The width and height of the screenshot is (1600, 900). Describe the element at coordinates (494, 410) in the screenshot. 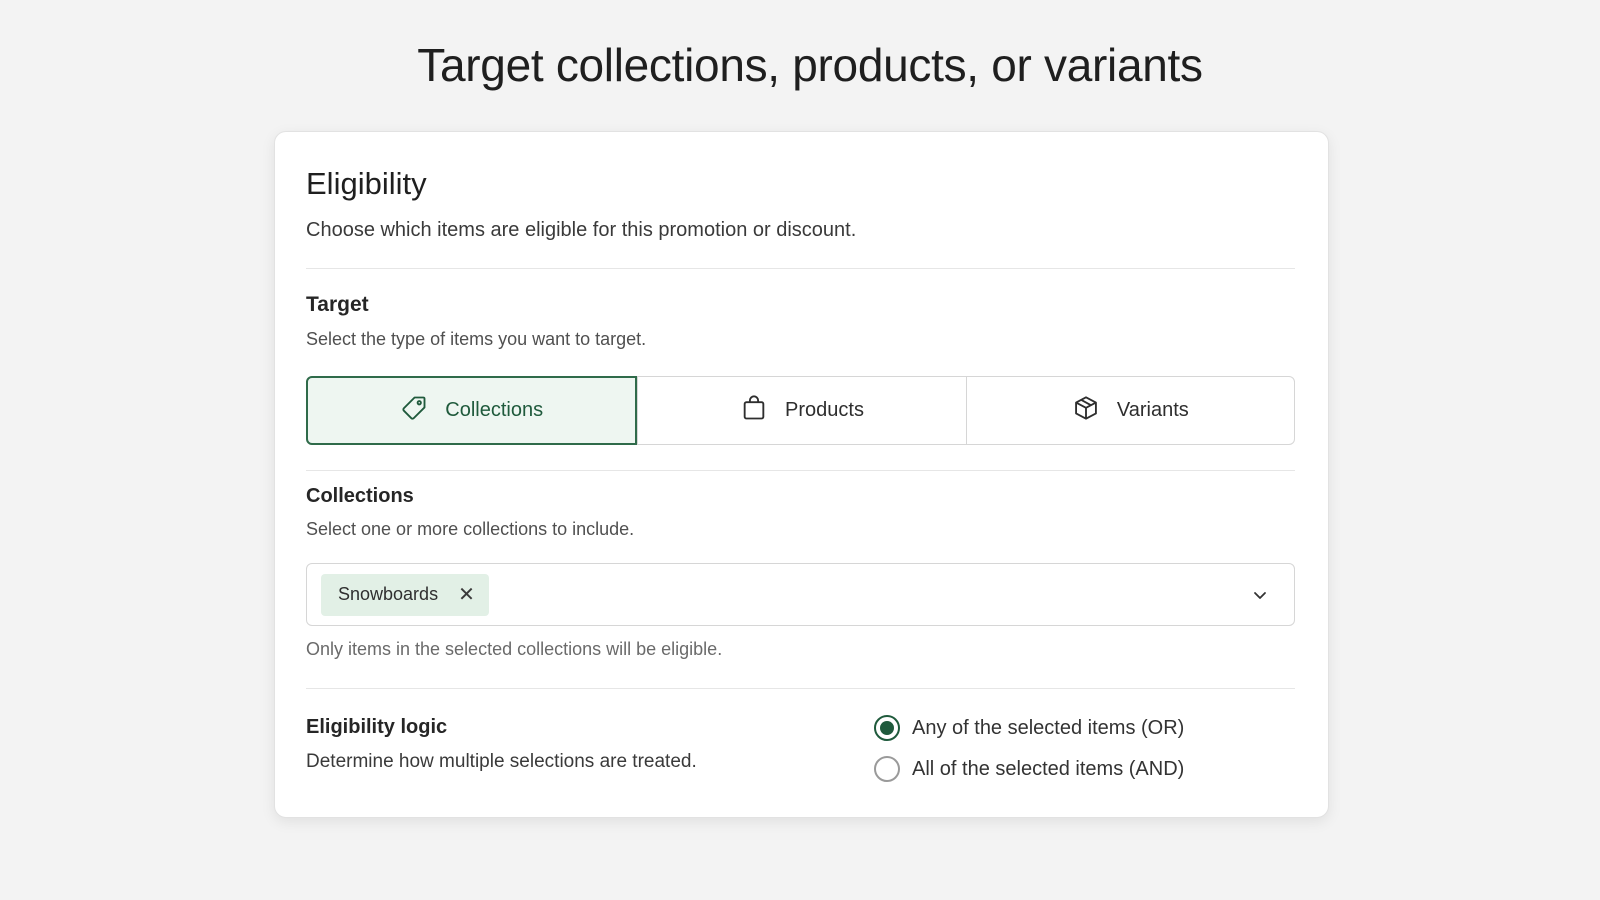

I see `target-option-label: Collections` at that location.